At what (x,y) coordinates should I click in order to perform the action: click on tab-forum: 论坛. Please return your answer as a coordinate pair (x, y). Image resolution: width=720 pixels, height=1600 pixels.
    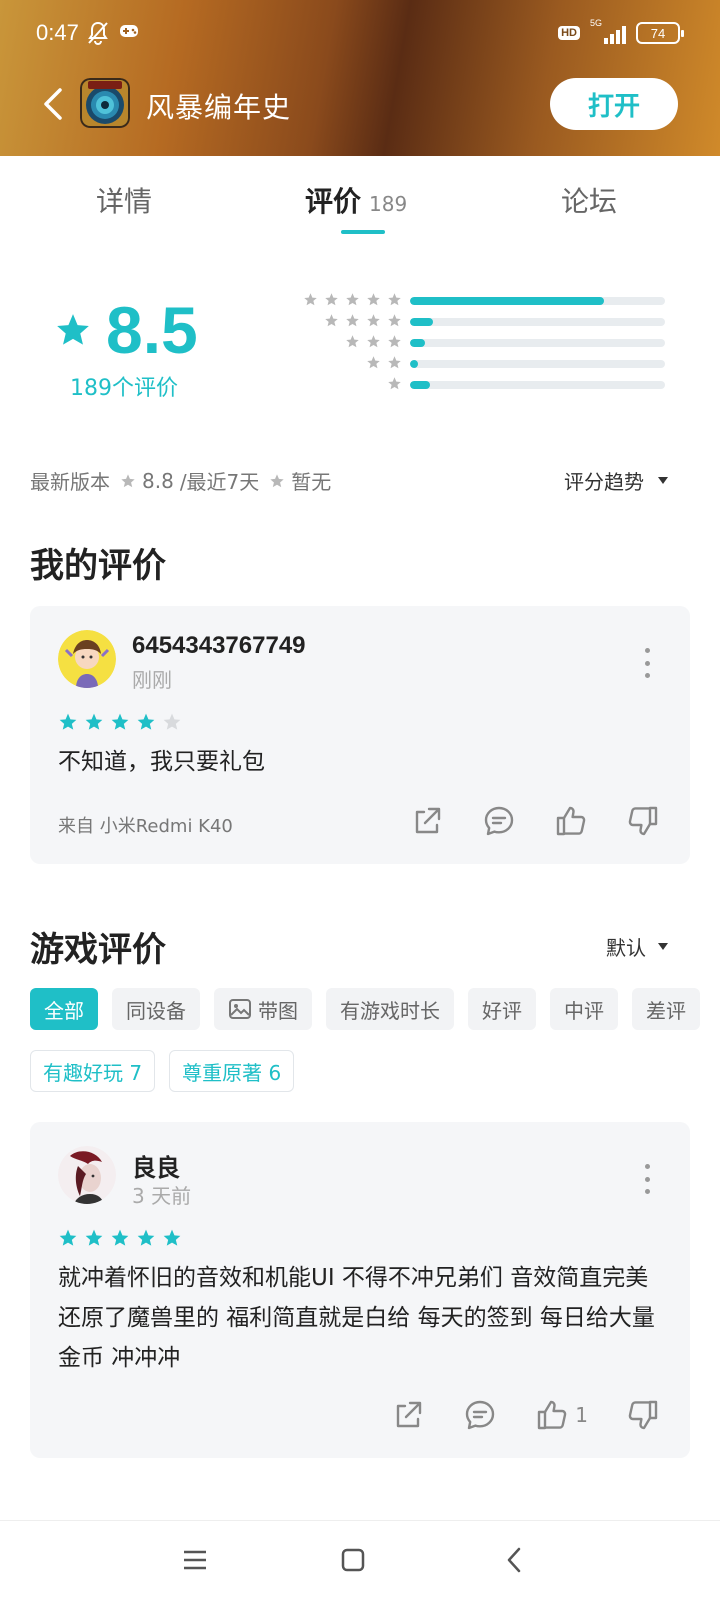
    Looking at the image, I should click on (589, 200).